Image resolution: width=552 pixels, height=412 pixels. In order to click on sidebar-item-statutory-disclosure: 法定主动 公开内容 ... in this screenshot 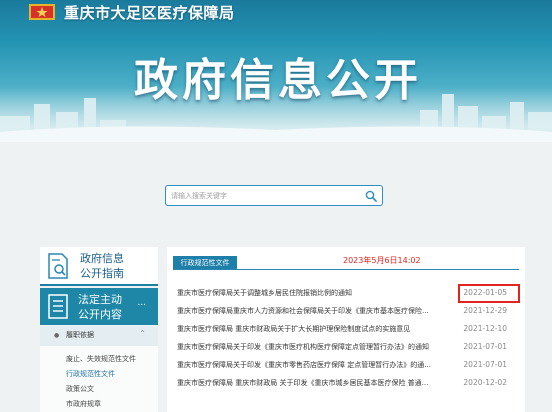, I will do `click(99, 306)`.